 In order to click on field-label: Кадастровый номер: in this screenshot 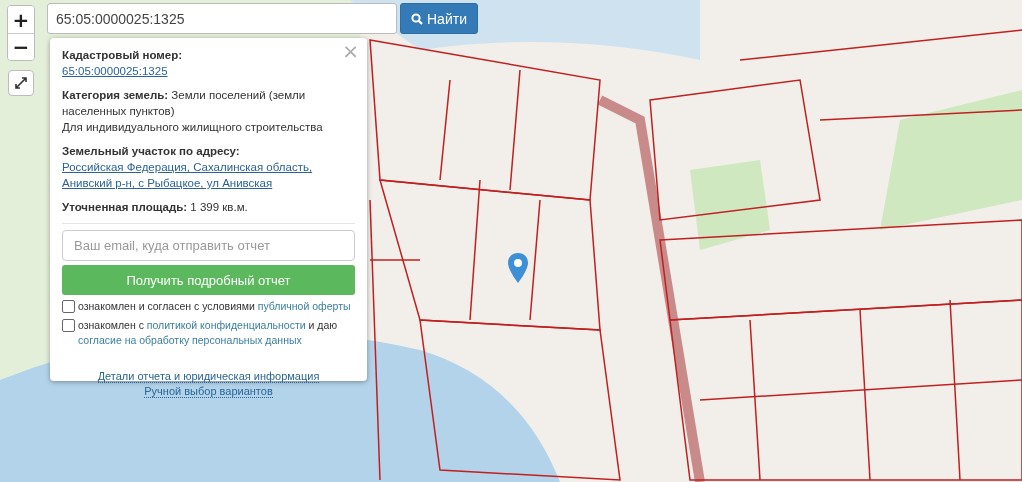, I will do `click(122, 55)`.